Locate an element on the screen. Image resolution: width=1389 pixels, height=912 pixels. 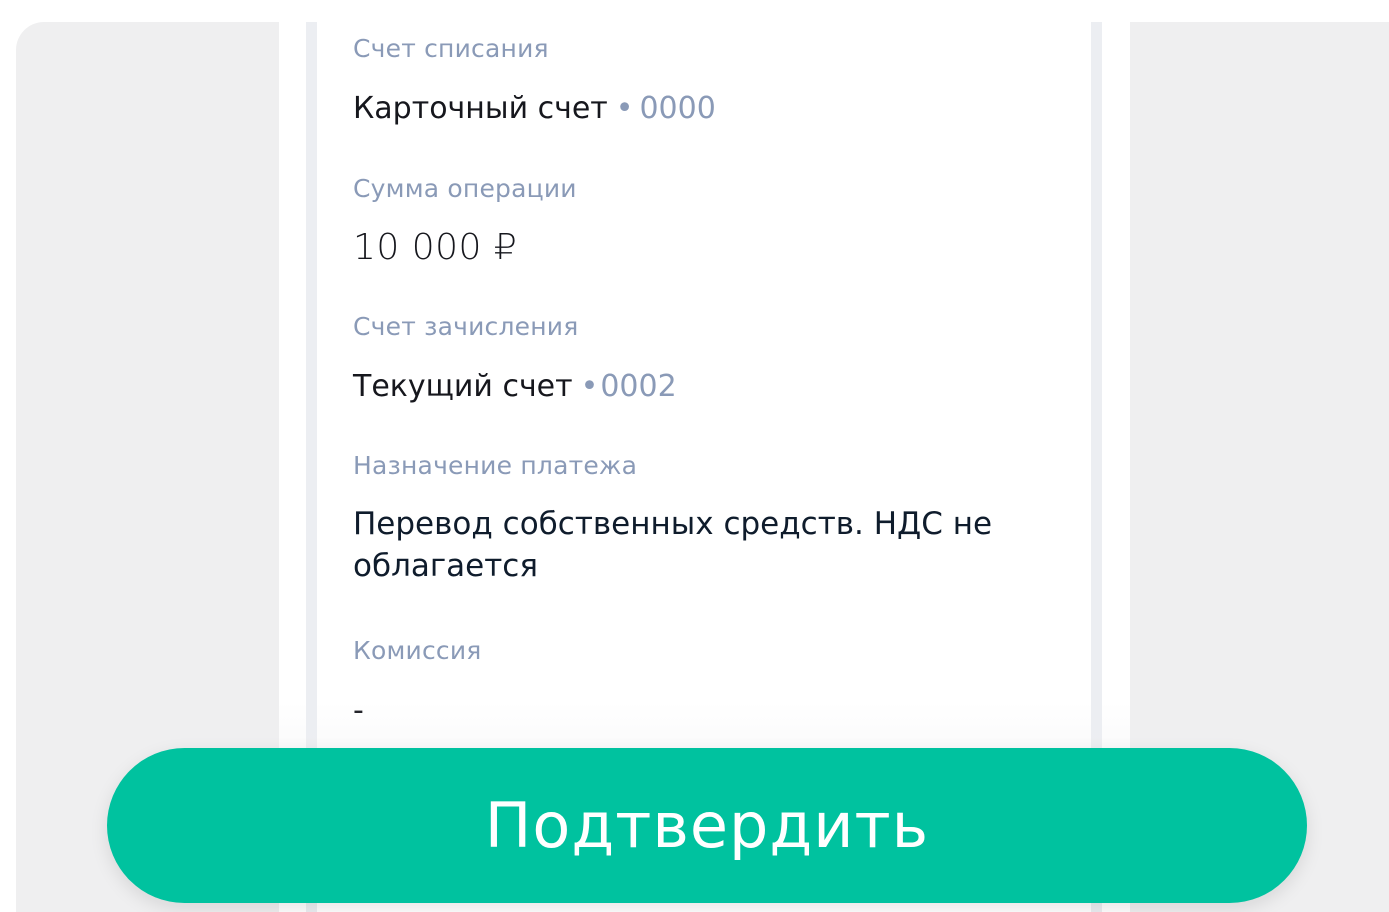
debit-account-field: Счет списания Карточный счет • 0000 is located at coordinates (712, 81).